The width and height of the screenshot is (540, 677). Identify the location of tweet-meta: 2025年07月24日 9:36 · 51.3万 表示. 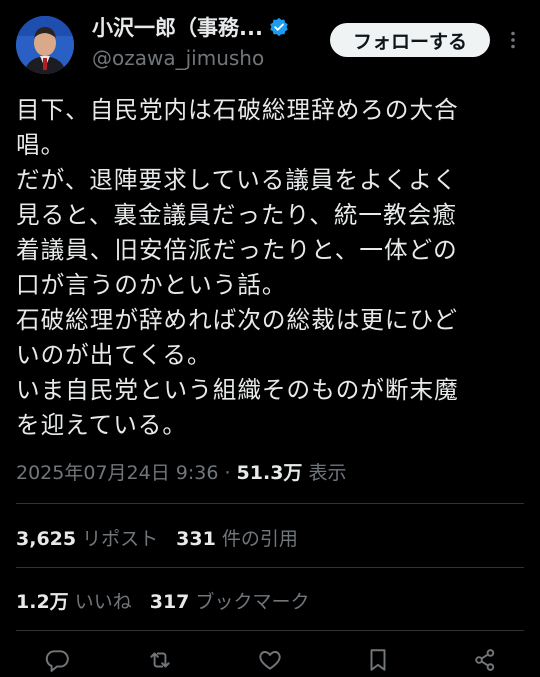
(181, 471).